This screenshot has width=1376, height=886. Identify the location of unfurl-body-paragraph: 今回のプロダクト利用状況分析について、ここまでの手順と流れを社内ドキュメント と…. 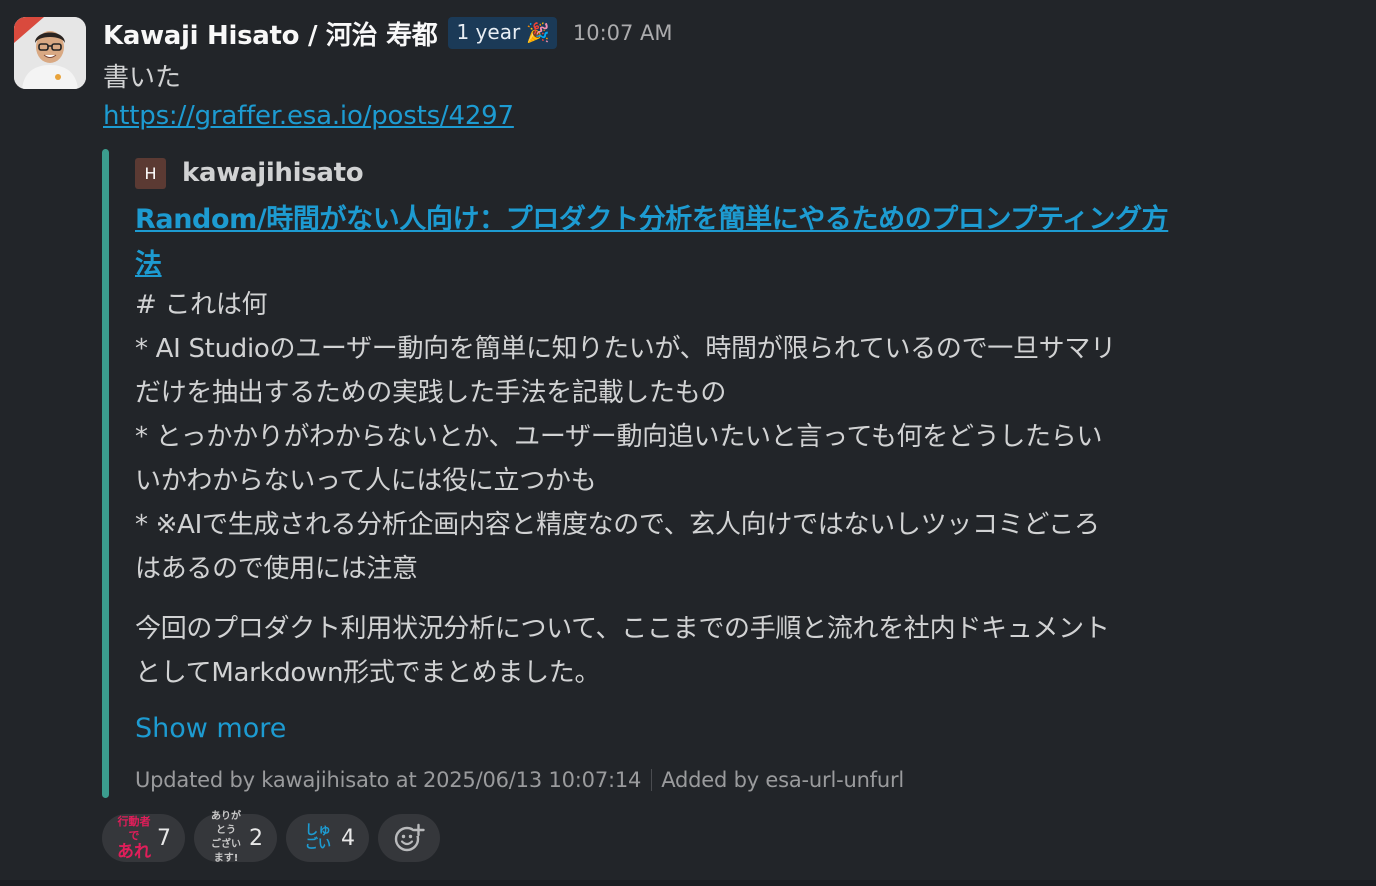
(710, 651).